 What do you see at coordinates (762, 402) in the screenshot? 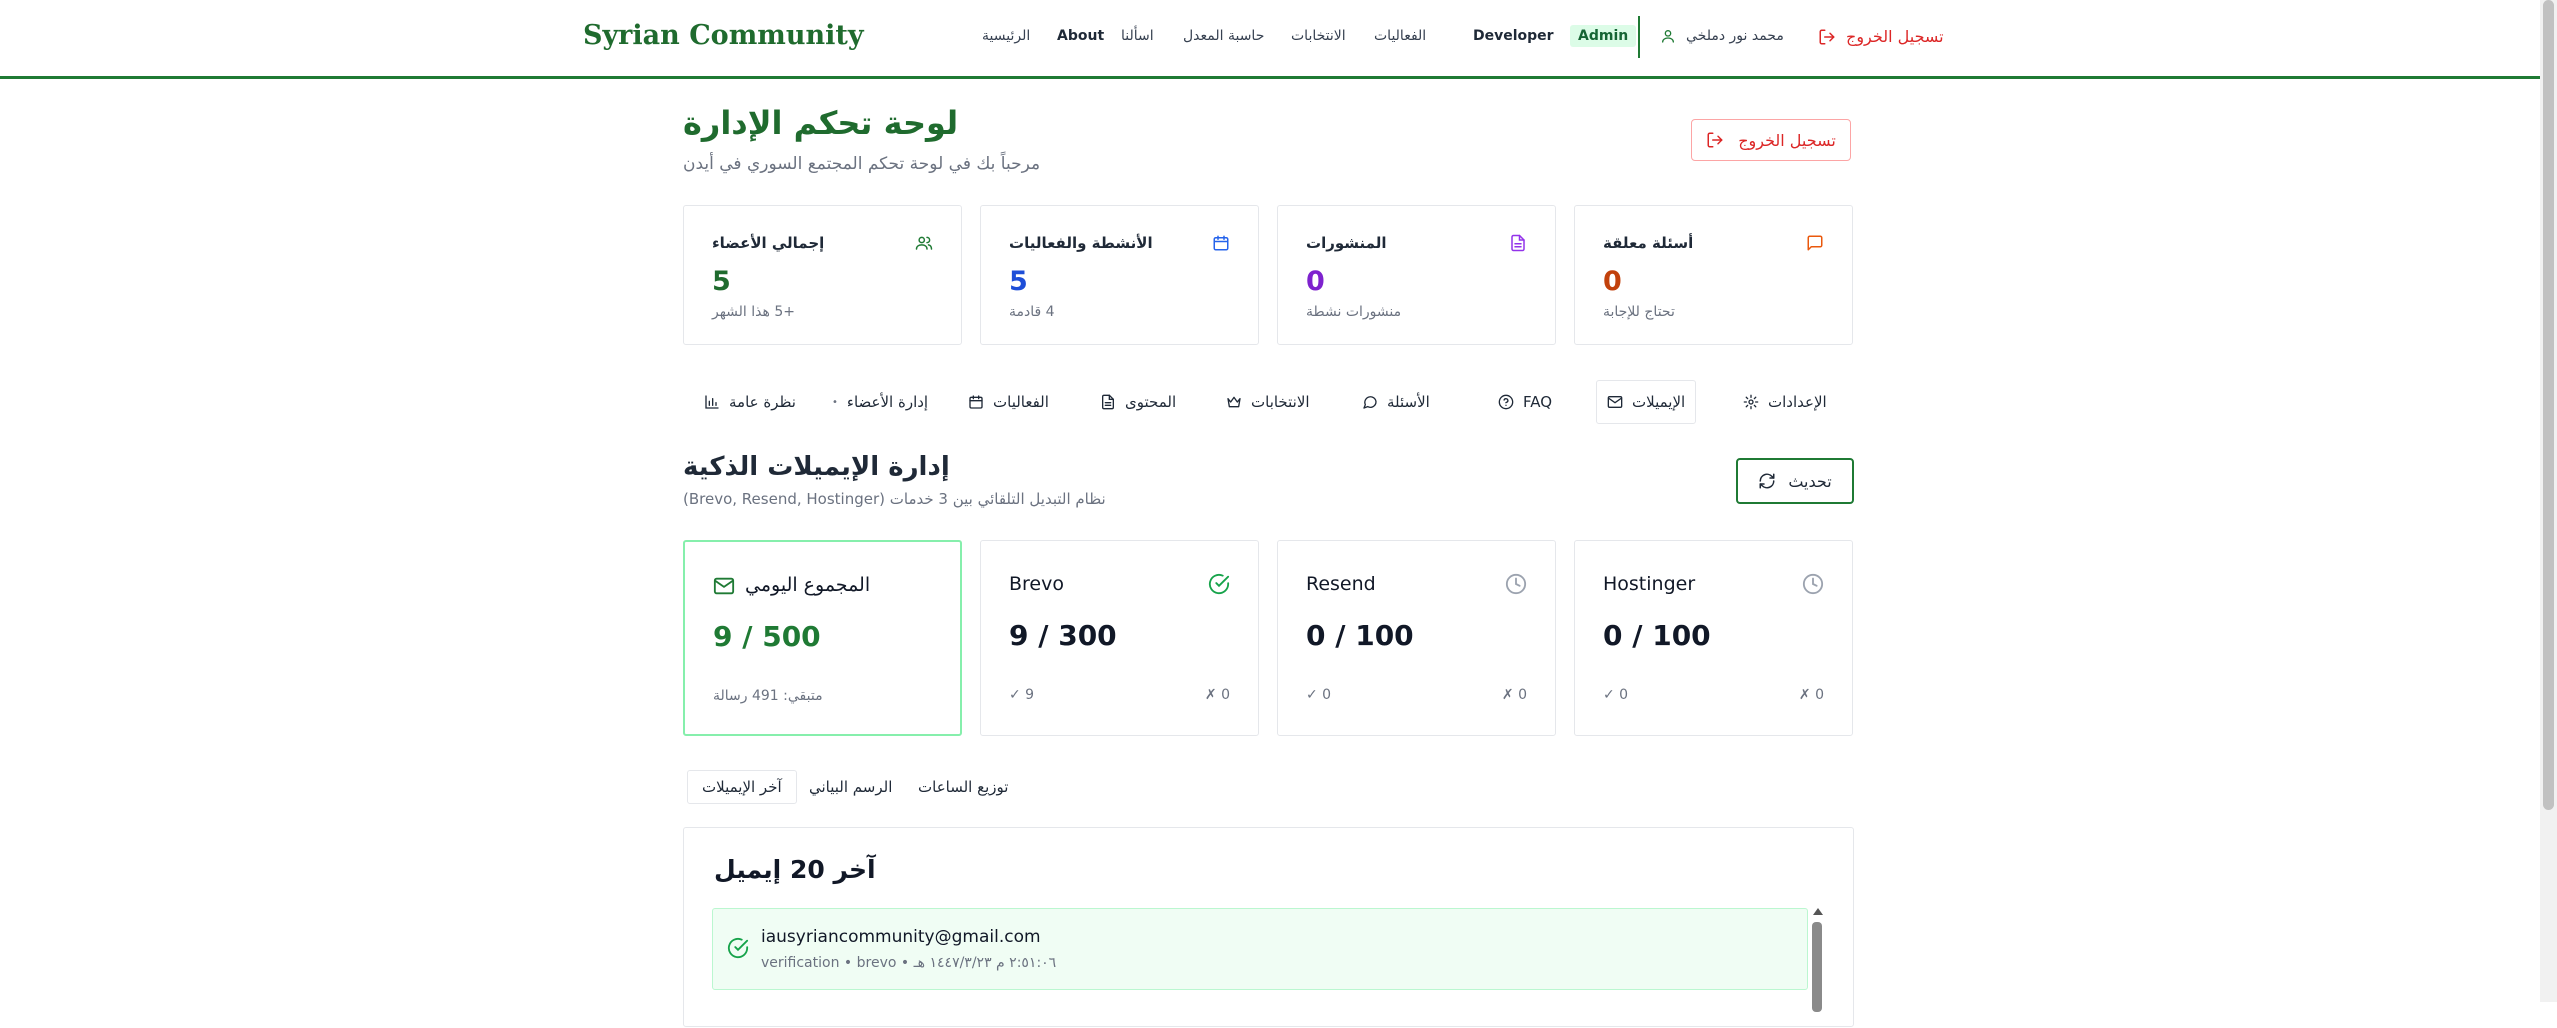
I see `tab-label: نظرة عامة` at bounding box center [762, 402].